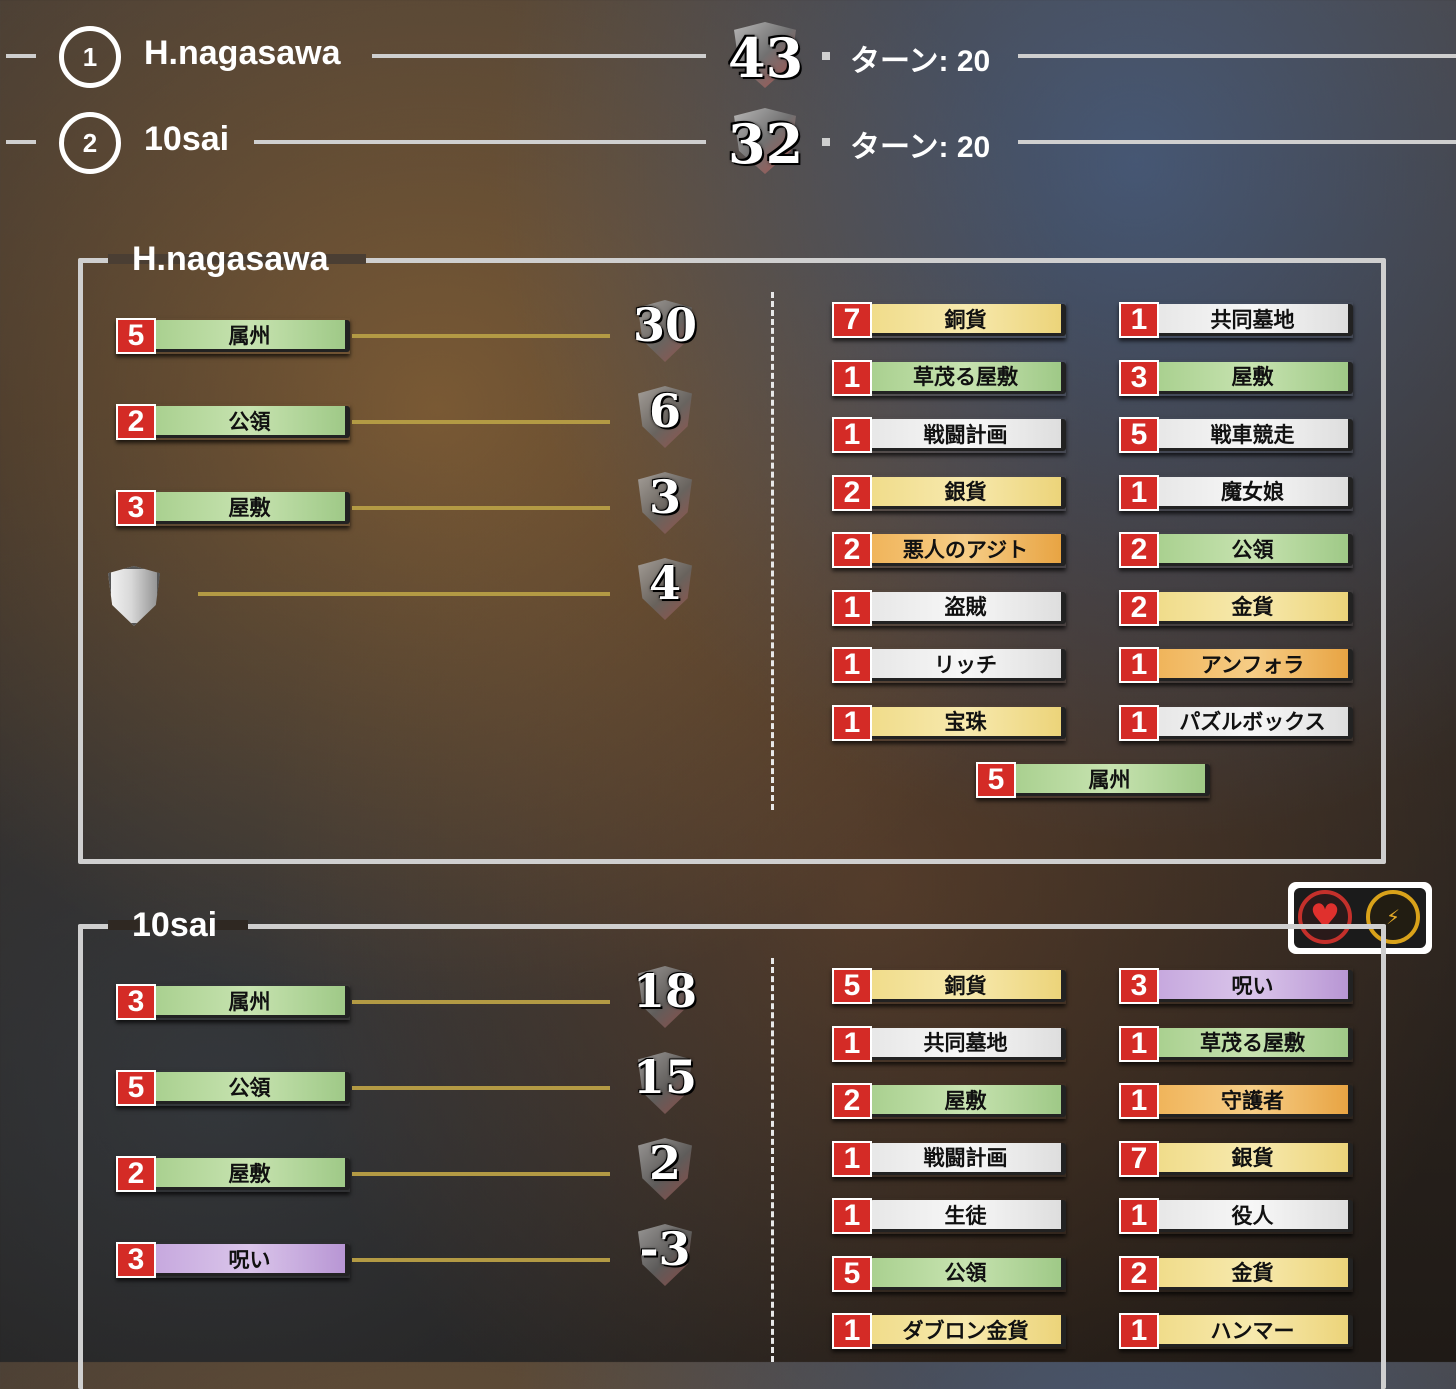  Describe the element at coordinates (175, 925) in the screenshot. I see `panel-title: 10sai` at that location.